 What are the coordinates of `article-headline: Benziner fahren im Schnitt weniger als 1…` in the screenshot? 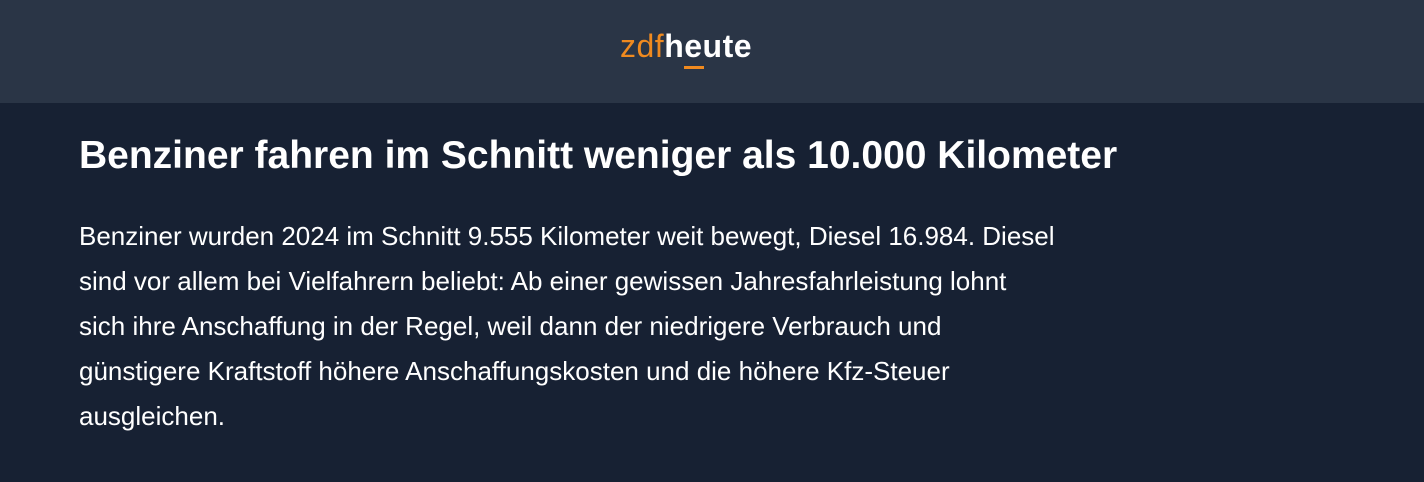 It's located at (598, 155).